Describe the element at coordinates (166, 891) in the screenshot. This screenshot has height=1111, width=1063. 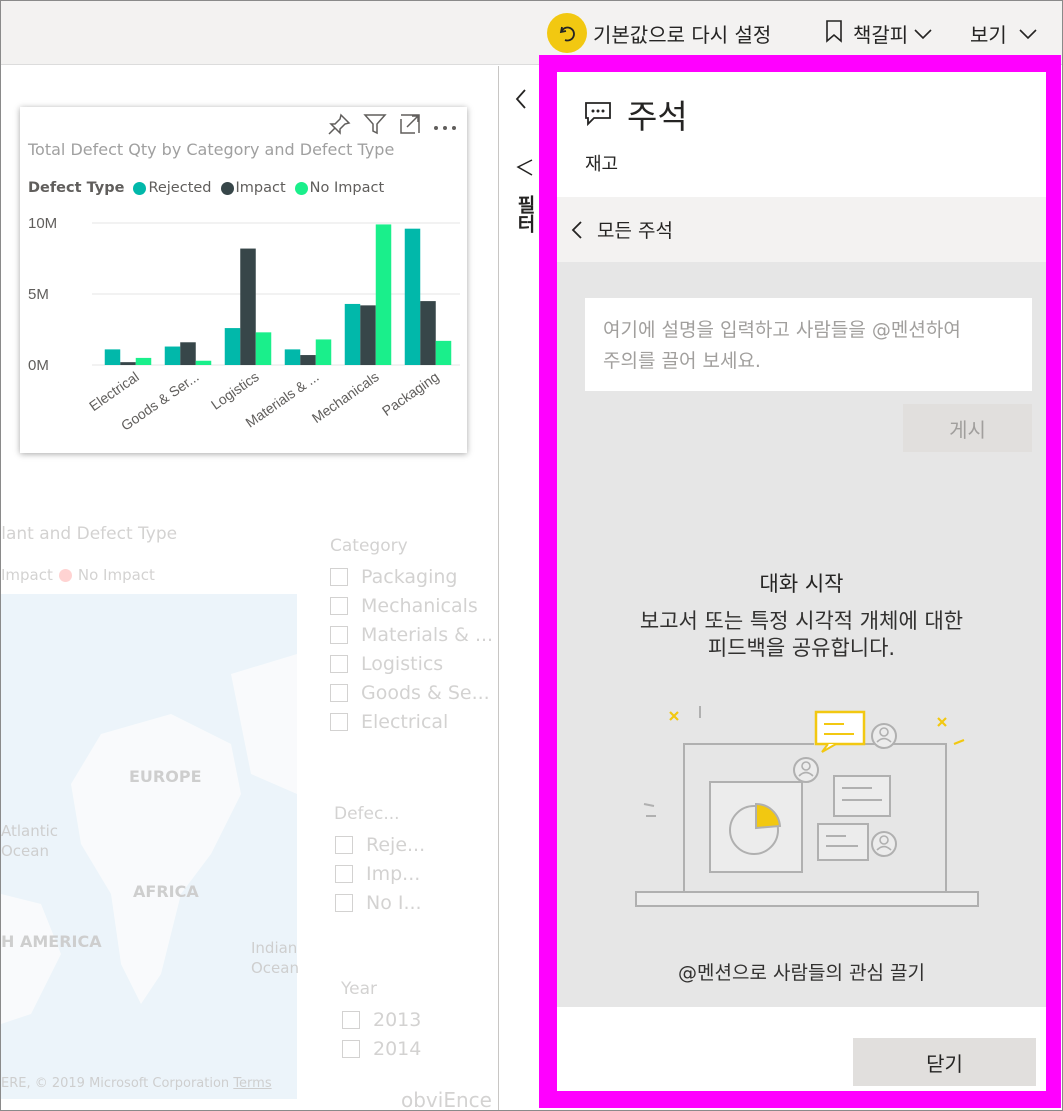
I see `map-label-africa: AFRICA` at that location.